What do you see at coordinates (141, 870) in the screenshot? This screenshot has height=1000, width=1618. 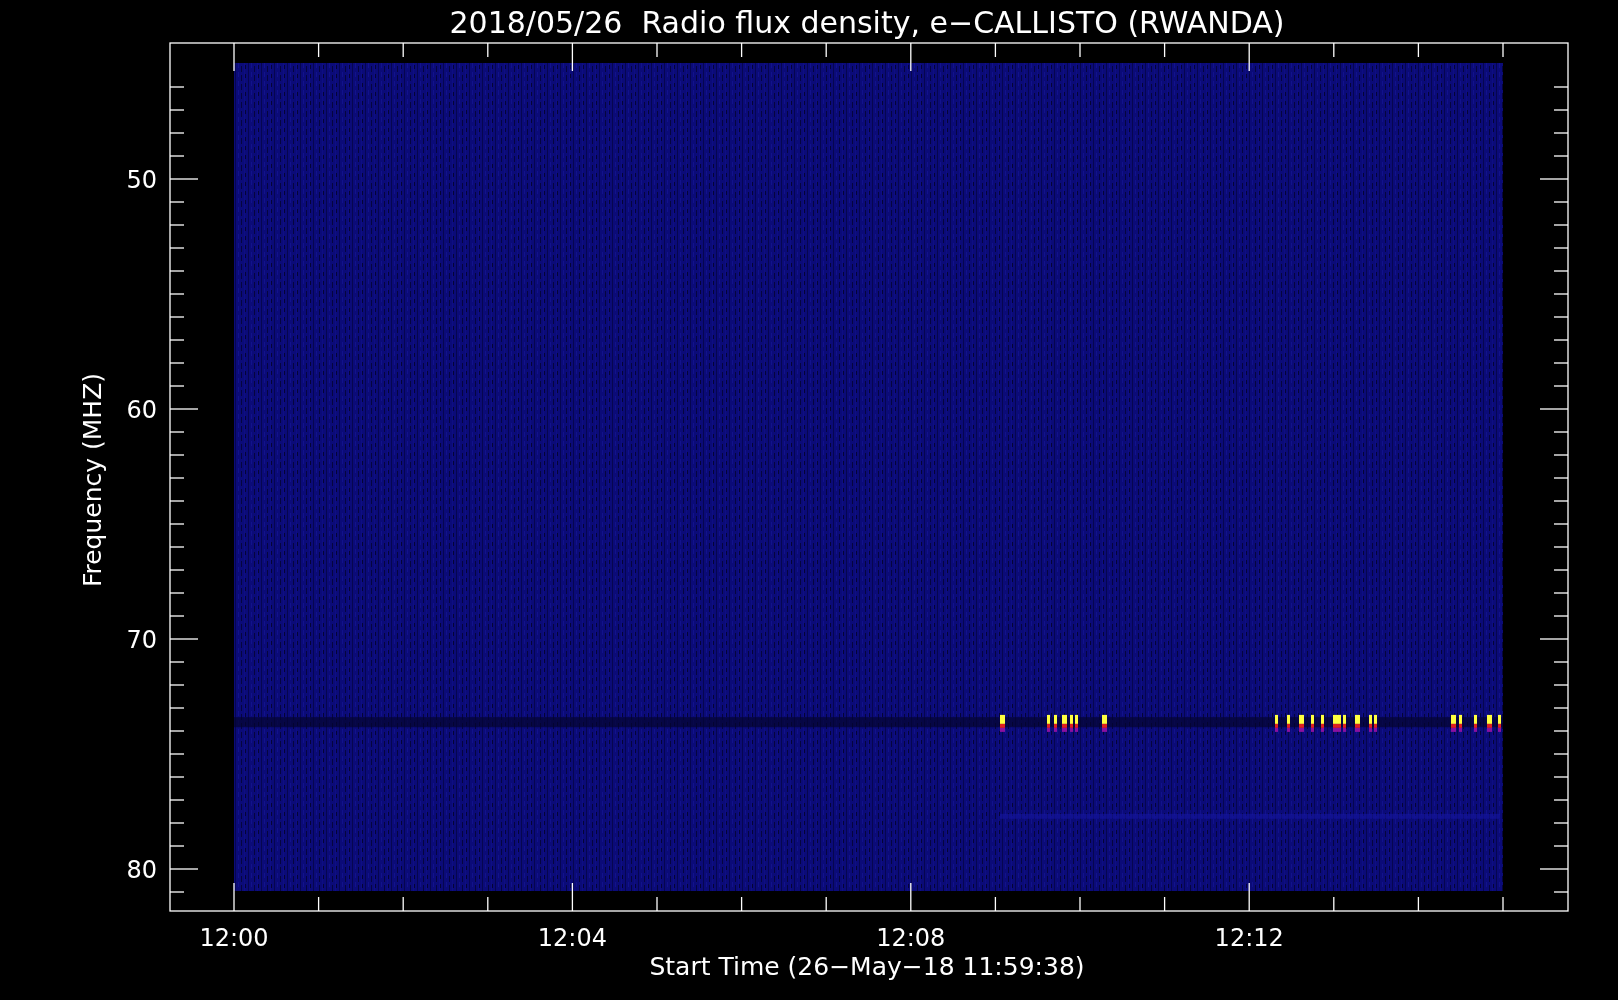 I see `y-tick-label: 80` at bounding box center [141, 870].